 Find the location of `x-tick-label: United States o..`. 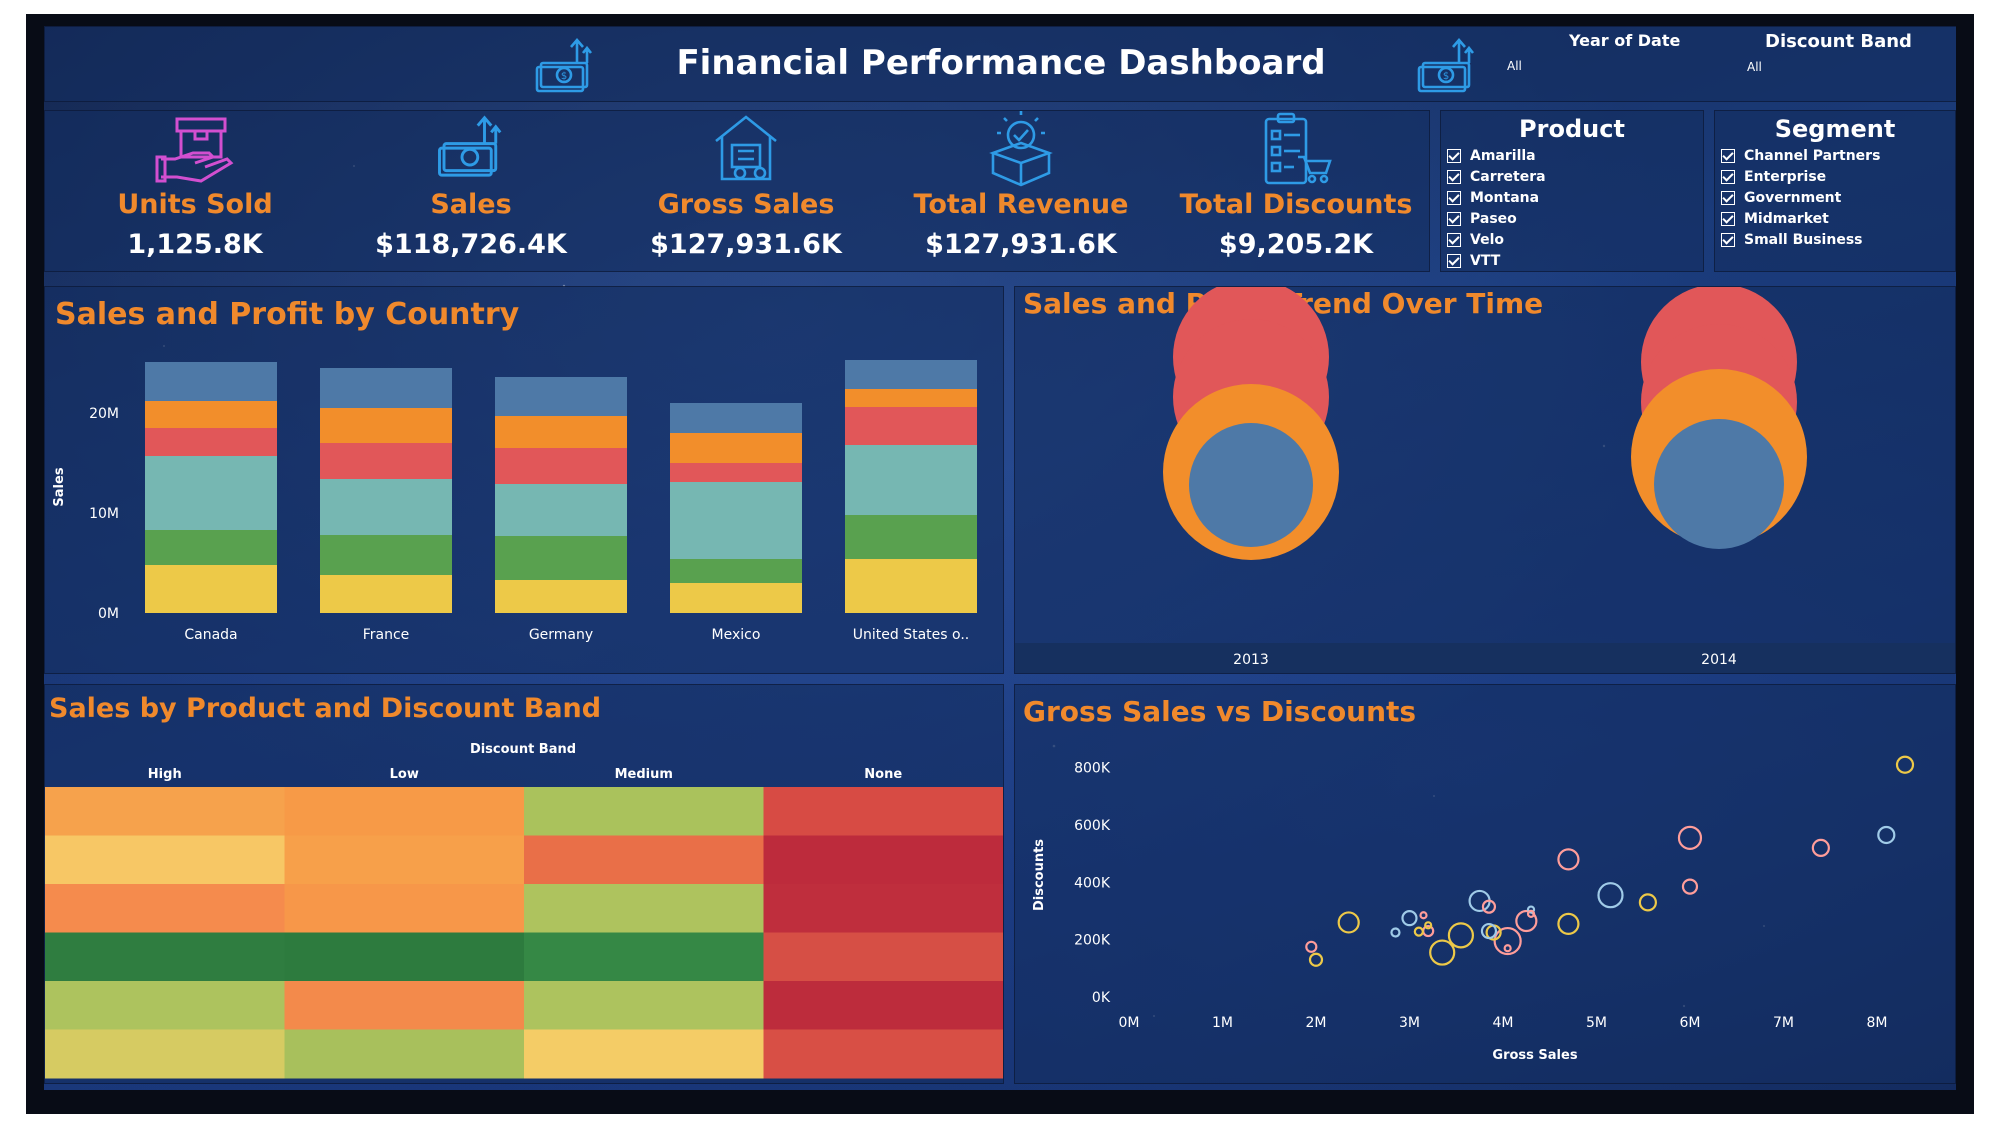

x-tick-label: United States o.. is located at coordinates (911, 635).